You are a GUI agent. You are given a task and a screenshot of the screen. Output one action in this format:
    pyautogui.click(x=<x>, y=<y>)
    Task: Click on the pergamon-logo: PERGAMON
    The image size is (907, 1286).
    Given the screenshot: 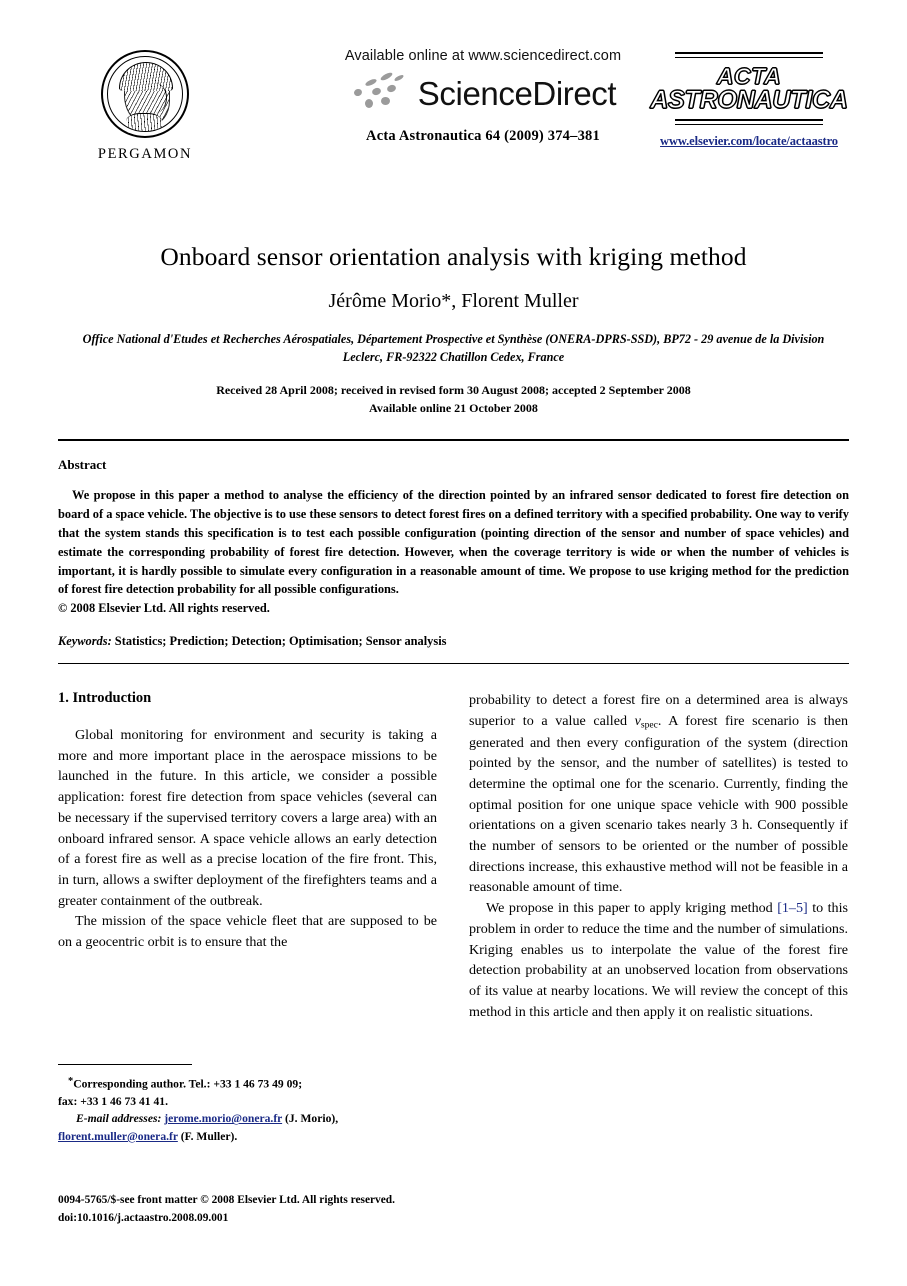 What is the action you would take?
    pyautogui.click(x=145, y=106)
    